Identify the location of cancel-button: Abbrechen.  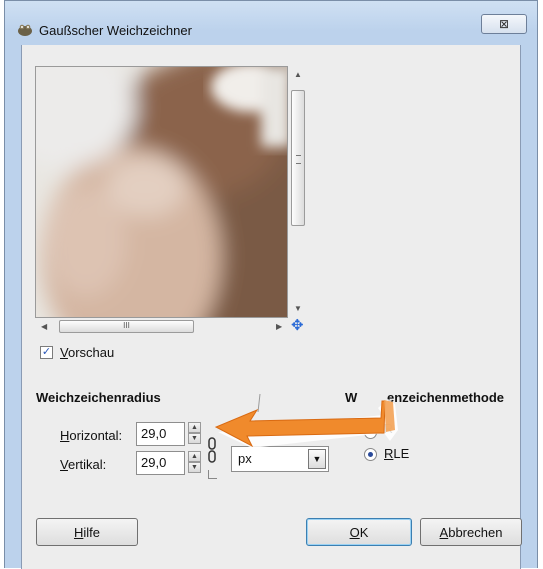
(471, 532).